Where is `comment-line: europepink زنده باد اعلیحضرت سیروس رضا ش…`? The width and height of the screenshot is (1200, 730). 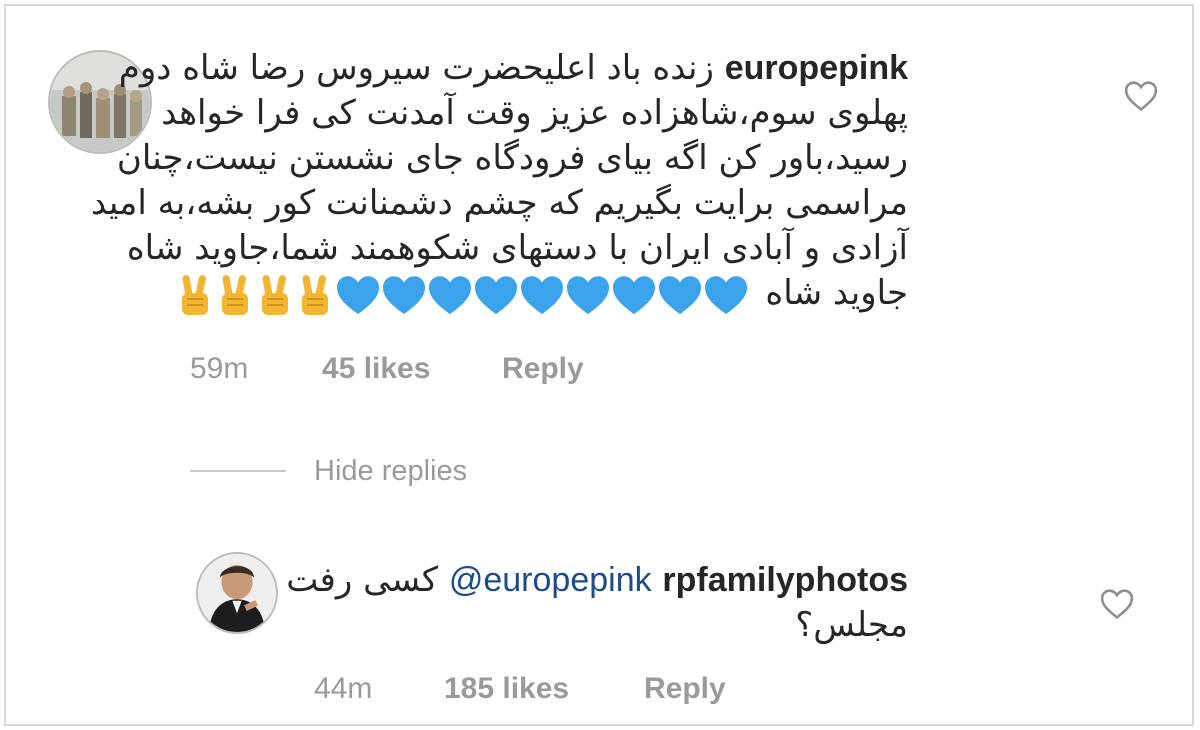 comment-line: europepink زنده باد اعلیحضرت سیروس رضا ش… is located at coordinates (513, 68).